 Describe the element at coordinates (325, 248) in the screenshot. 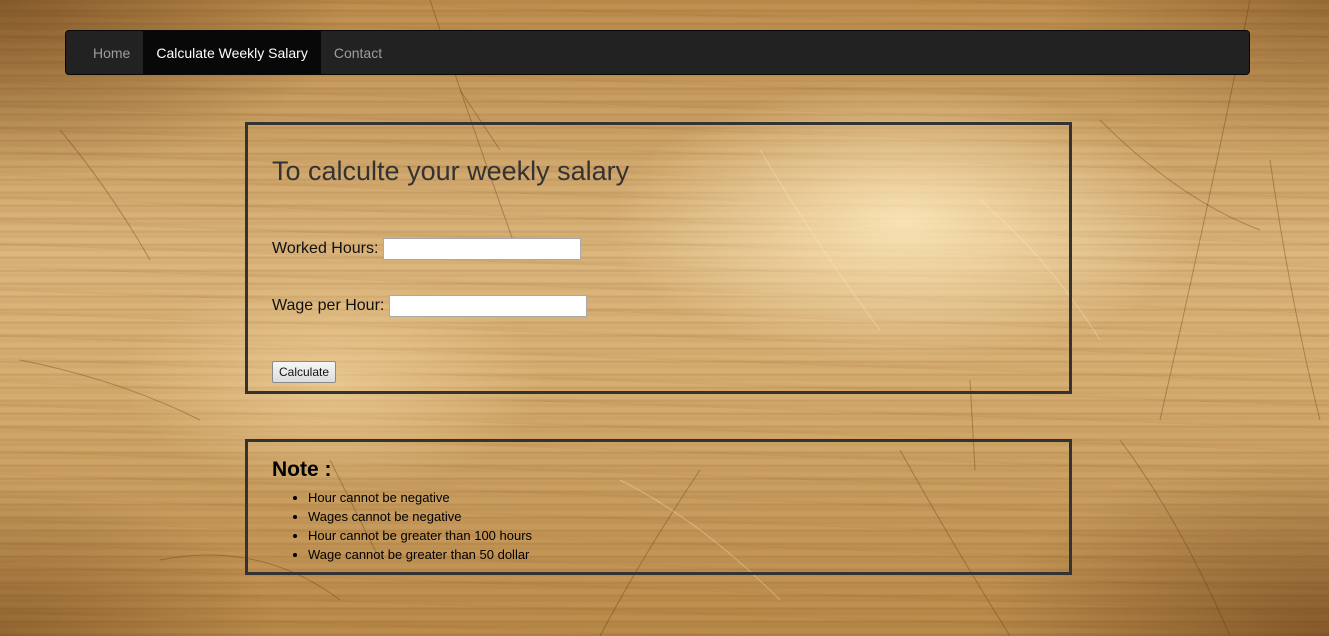

I see `worked-hours-label: Worked Hours:` at that location.